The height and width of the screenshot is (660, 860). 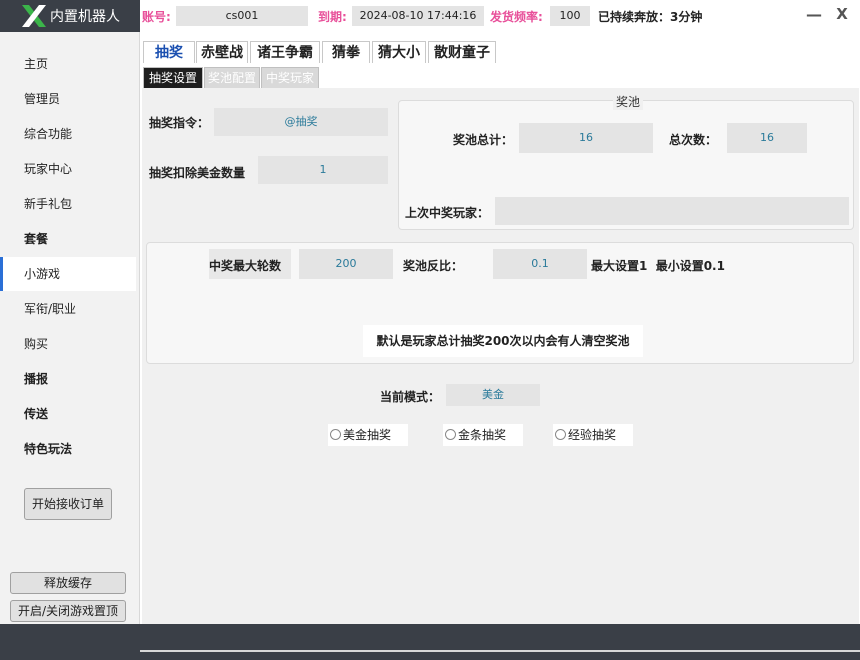 I want to click on radio-label: 美金抽奖, so click(x=367, y=435).